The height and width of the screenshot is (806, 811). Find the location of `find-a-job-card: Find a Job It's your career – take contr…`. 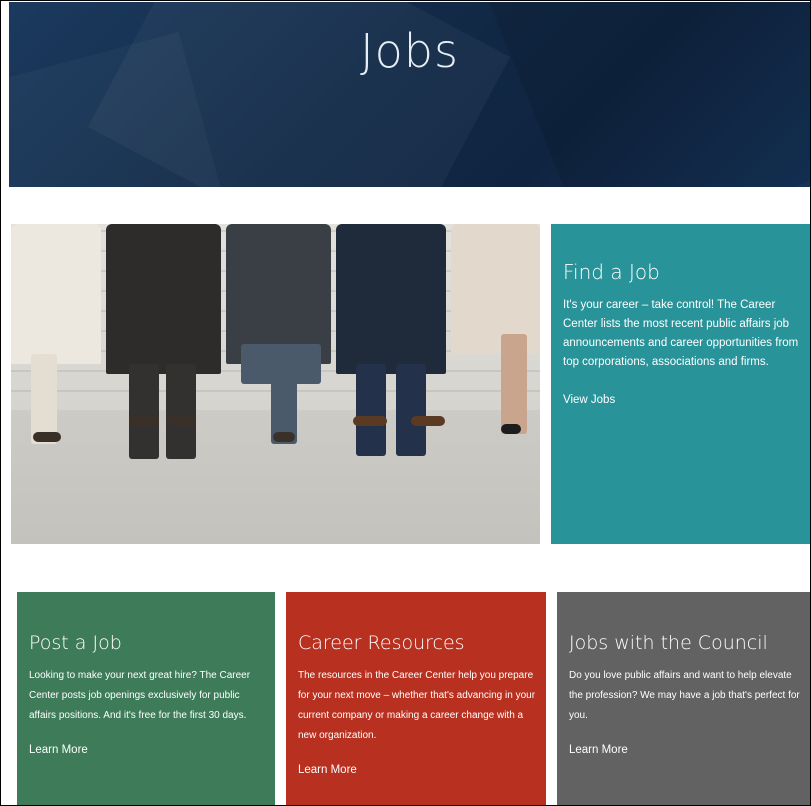

find-a-job-card: Find a Job It's your career – take contr… is located at coordinates (680, 384).